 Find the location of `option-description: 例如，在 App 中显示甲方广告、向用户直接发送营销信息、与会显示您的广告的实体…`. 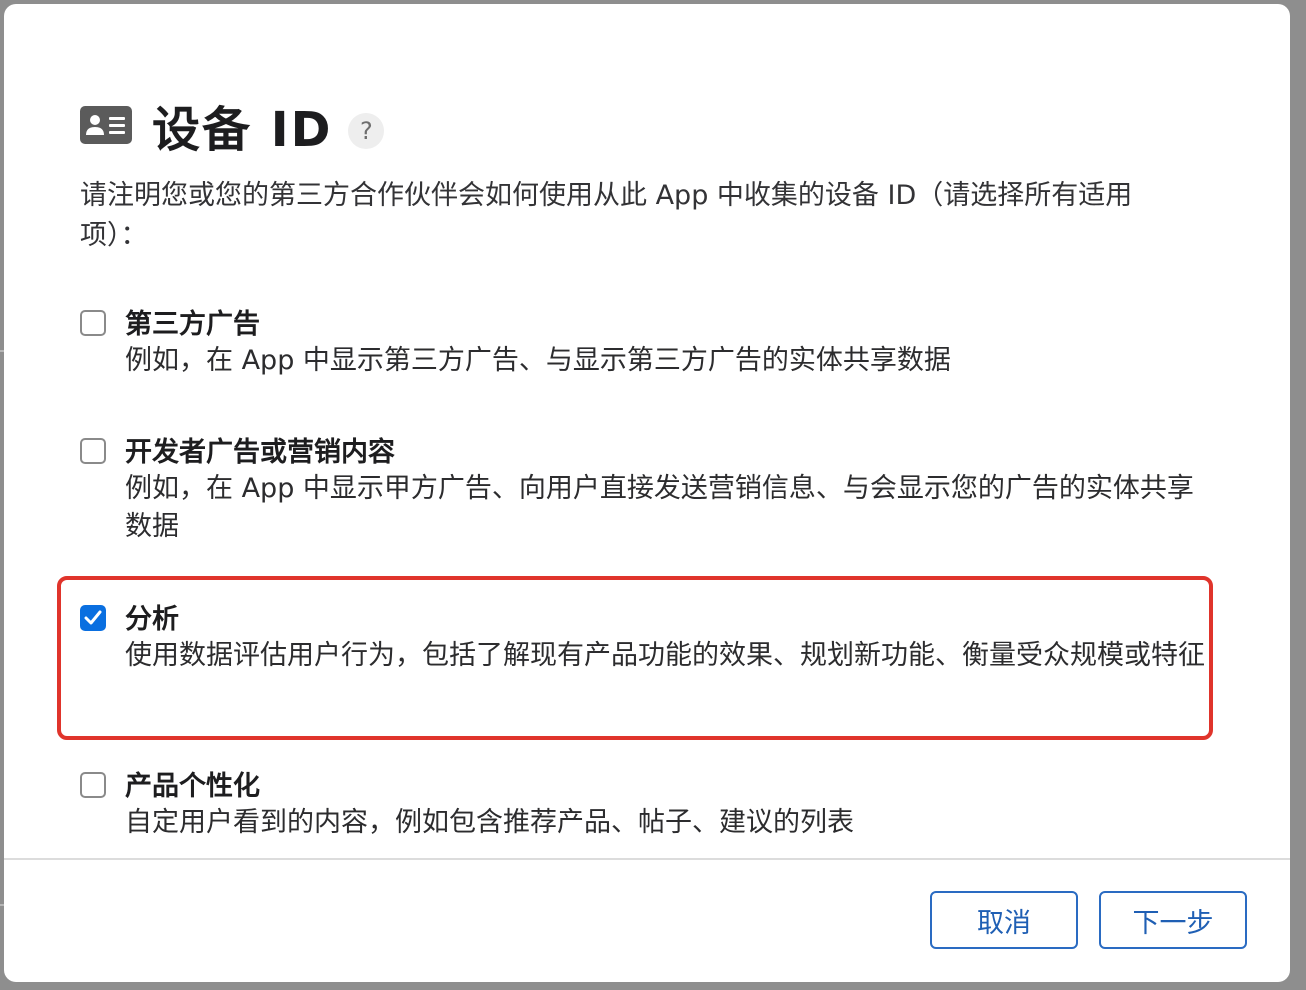

option-description: 例如，在 App 中显示甲方广告、向用户直接发送营销信息、与会显示您的广告的实体… is located at coordinates (659, 507).